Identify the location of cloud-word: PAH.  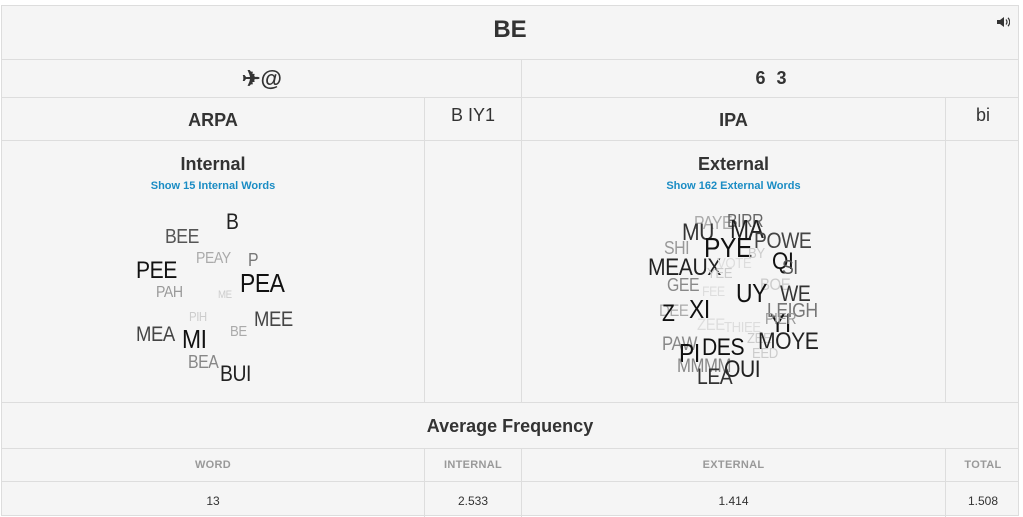
(169, 292).